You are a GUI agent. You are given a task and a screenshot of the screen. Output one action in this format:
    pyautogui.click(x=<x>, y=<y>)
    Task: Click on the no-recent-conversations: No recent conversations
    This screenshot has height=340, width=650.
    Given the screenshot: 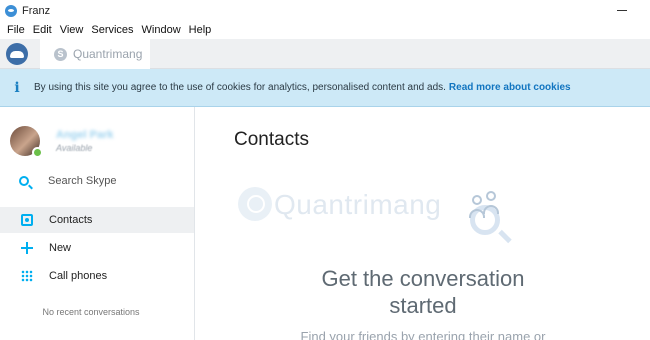 What is the action you would take?
    pyautogui.click(x=91, y=312)
    